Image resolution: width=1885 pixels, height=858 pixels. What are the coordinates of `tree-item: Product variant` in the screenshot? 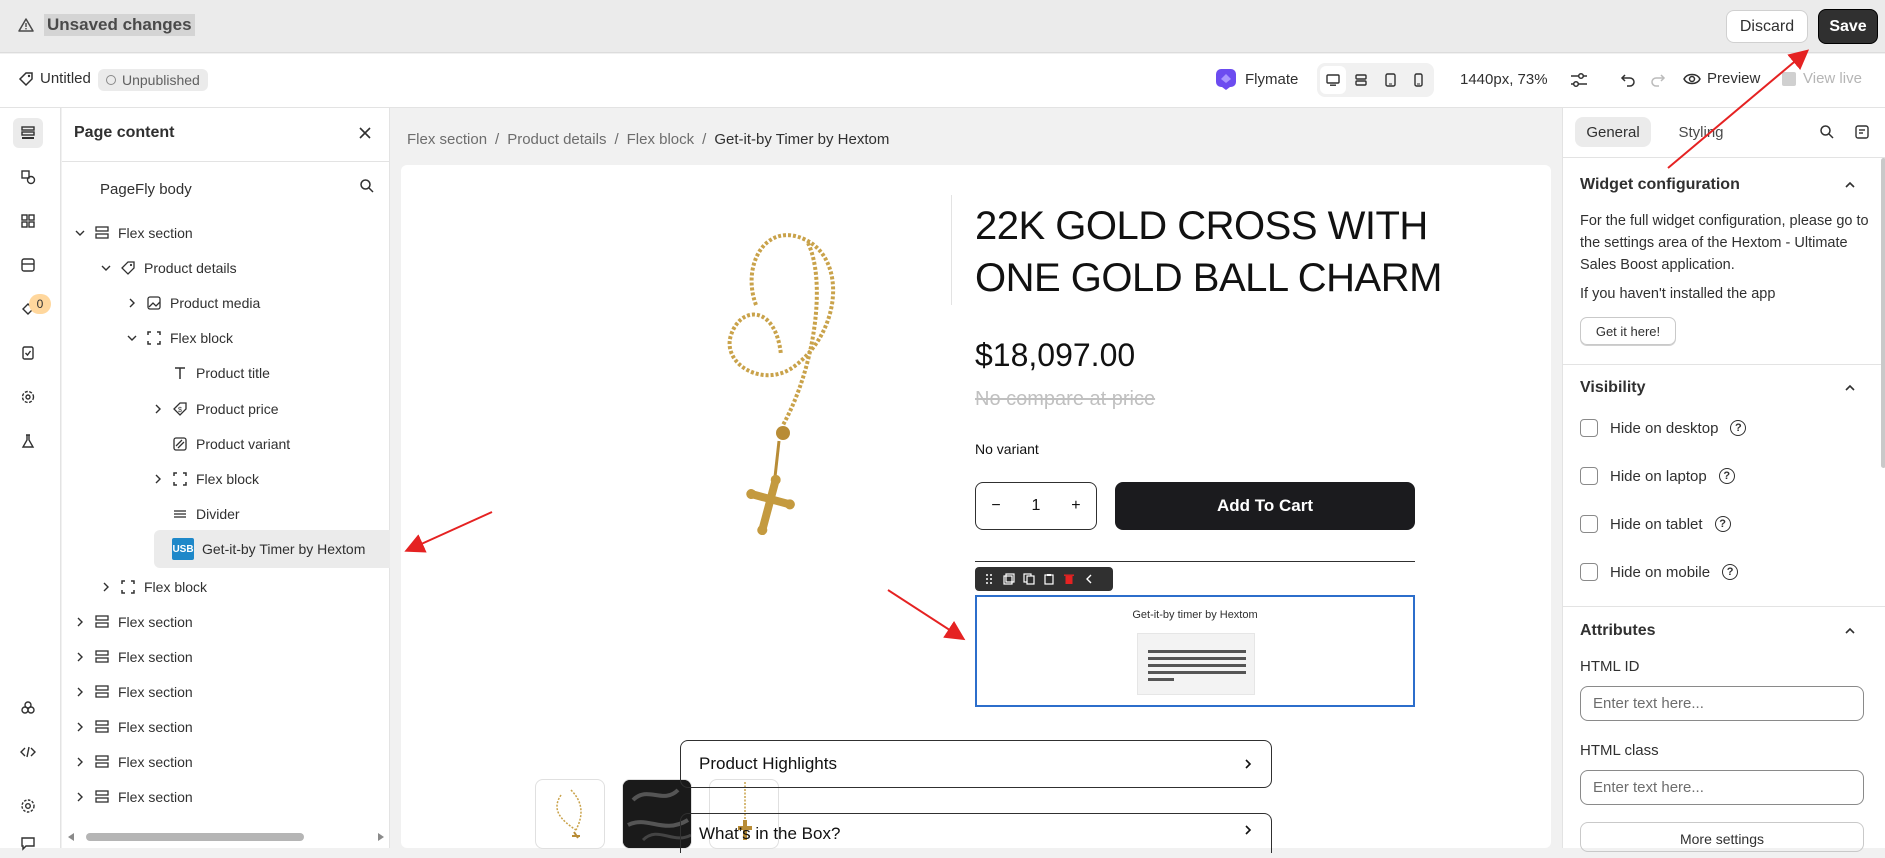 It's located at (221, 444).